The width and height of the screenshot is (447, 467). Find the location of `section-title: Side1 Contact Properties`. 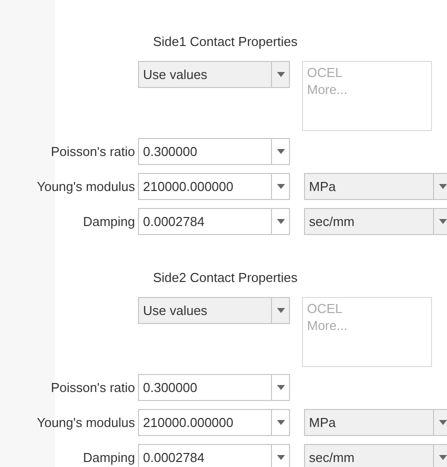

section-title: Side1 Contact Properties is located at coordinates (226, 42).